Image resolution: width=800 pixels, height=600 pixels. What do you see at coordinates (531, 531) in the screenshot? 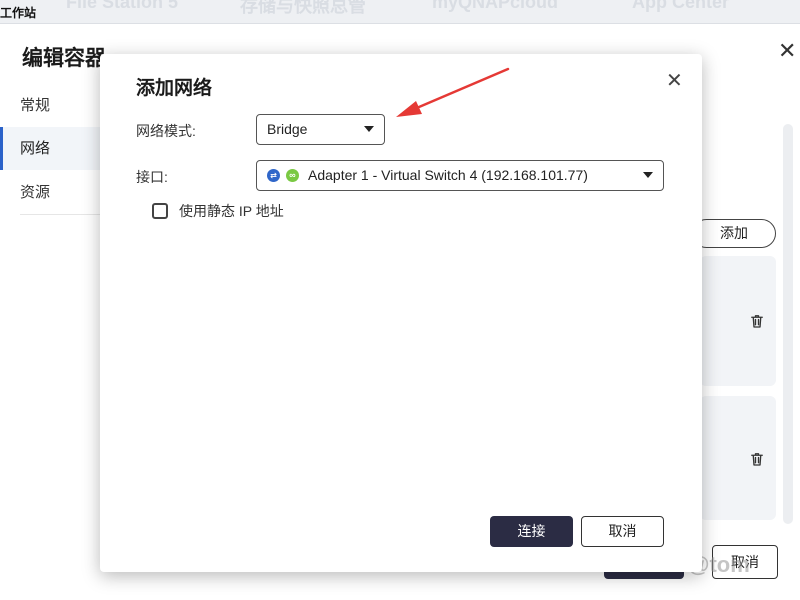
I see `connect-button: 连接` at bounding box center [531, 531].